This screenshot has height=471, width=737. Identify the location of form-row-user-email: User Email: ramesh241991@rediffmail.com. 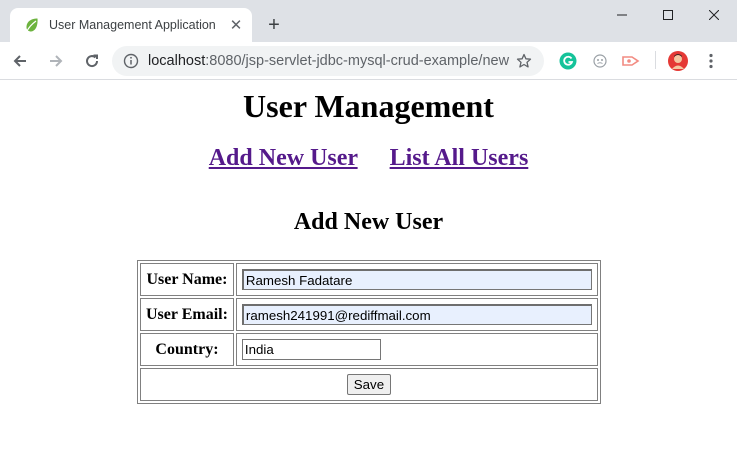
(369, 314).